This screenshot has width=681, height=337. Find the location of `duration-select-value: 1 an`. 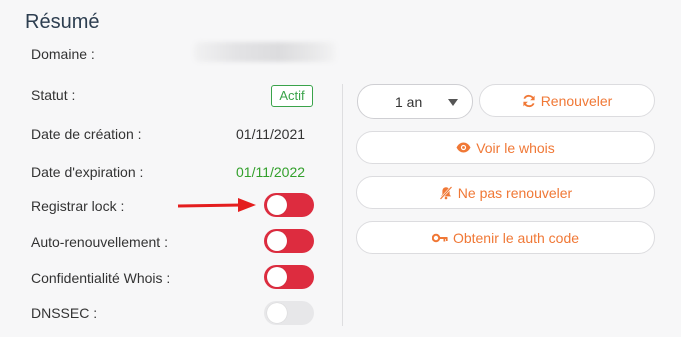

duration-select-value: 1 an is located at coordinates (409, 102).